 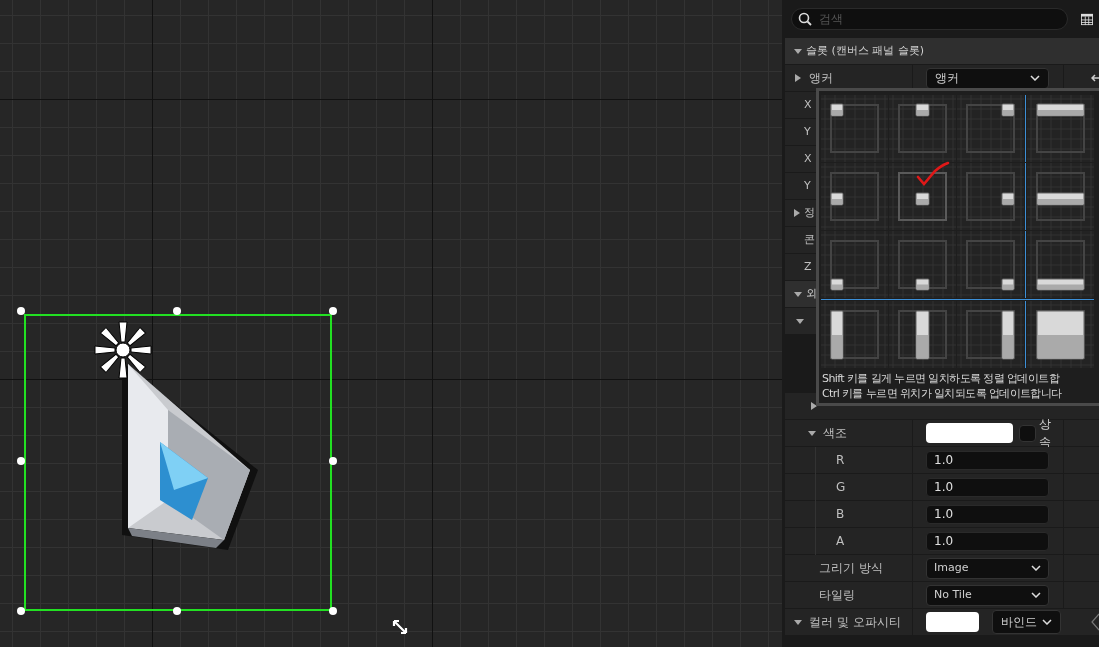 I want to click on section-header: 슬롯 (캔버스 패널 슬롯), so click(x=865, y=50).